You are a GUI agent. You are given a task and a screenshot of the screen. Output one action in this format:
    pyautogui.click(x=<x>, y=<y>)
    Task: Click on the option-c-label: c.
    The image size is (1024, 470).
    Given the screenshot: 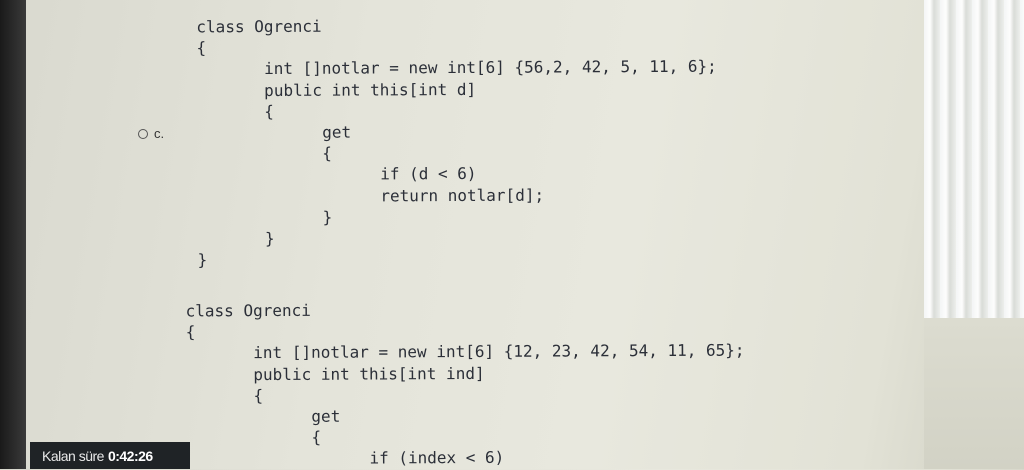 What is the action you would take?
    pyautogui.click(x=159, y=133)
    